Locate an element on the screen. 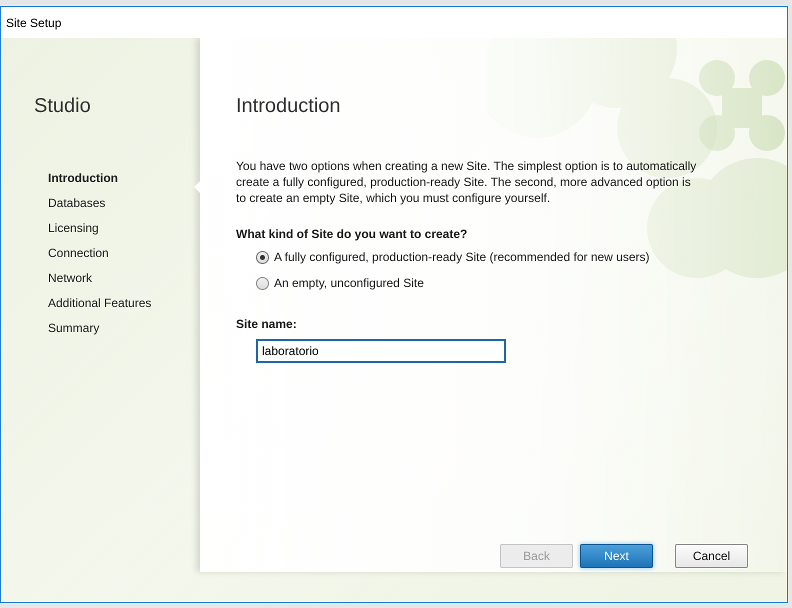 The width and height of the screenshot is (792, 608). page-heading: Introduction is located at coordinates (289, 106).